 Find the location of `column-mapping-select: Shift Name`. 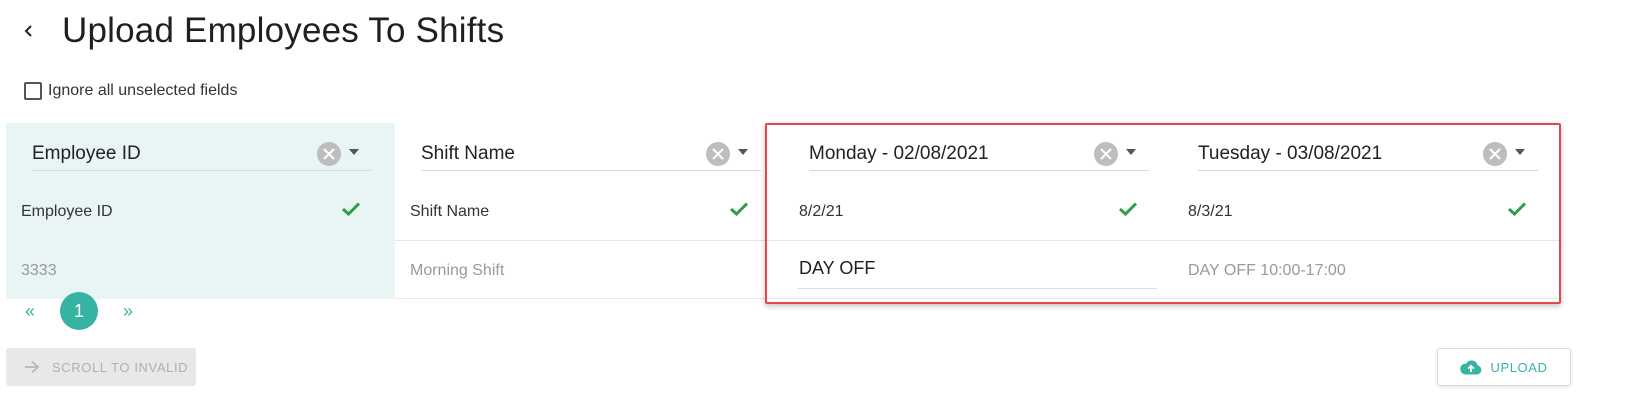

column-mapping-select: Shift Name is located at coordinates (591, 154).